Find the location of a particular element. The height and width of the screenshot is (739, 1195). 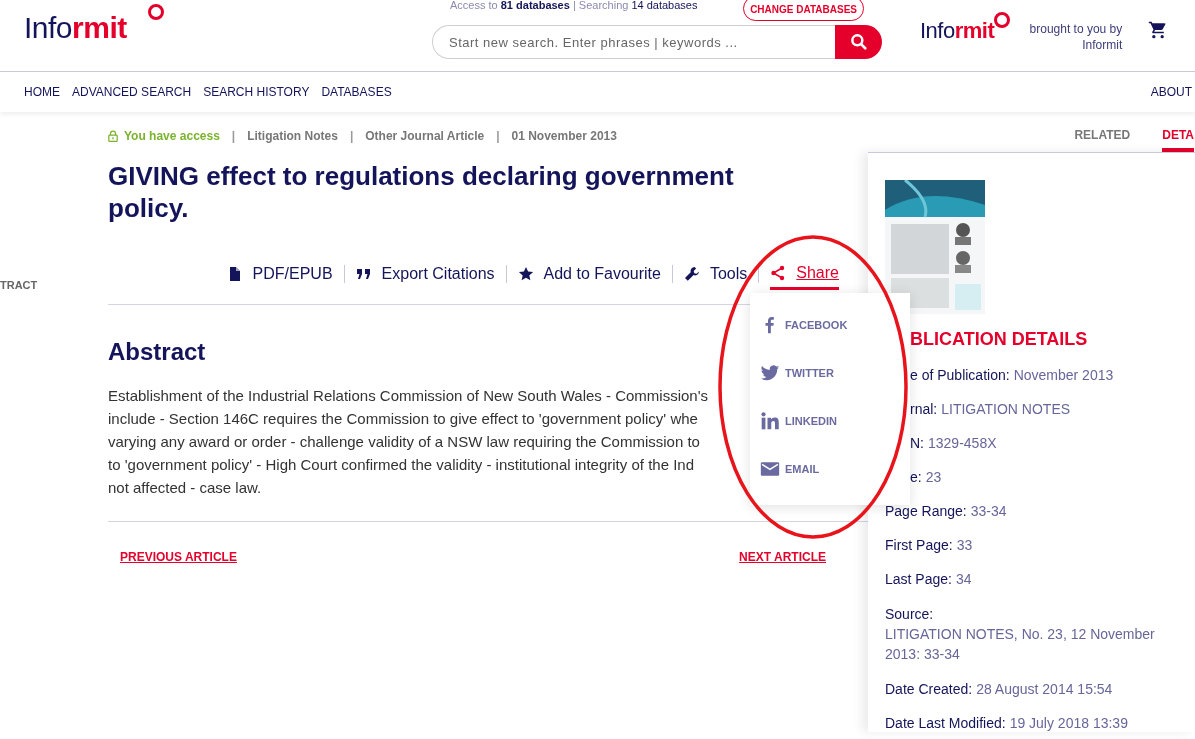

detail-label: e: is located at coordinates (916, 477).